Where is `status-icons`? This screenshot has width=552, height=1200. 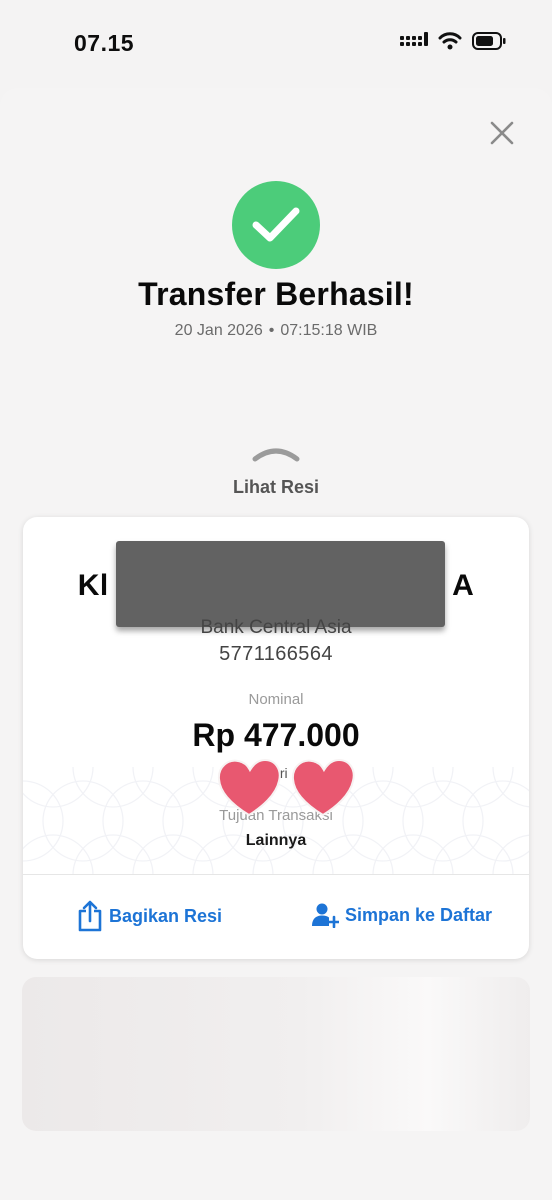
status-icons is located at coordinates (453, 41).